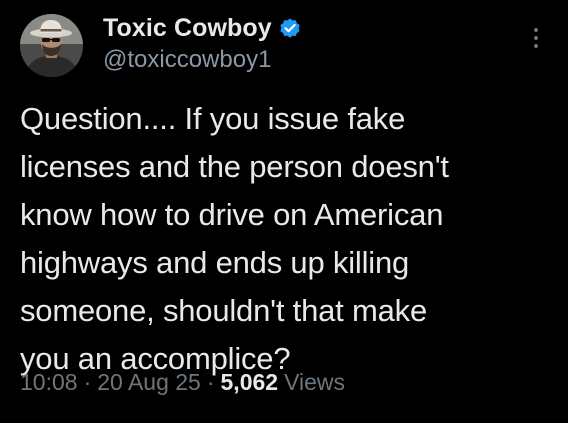 The width and height of the screenshot is (568, 423). What do you see at coordinates (536, 41) in the screenshot?
I see `more-vertical-icon` at bounding box center [536, 41].